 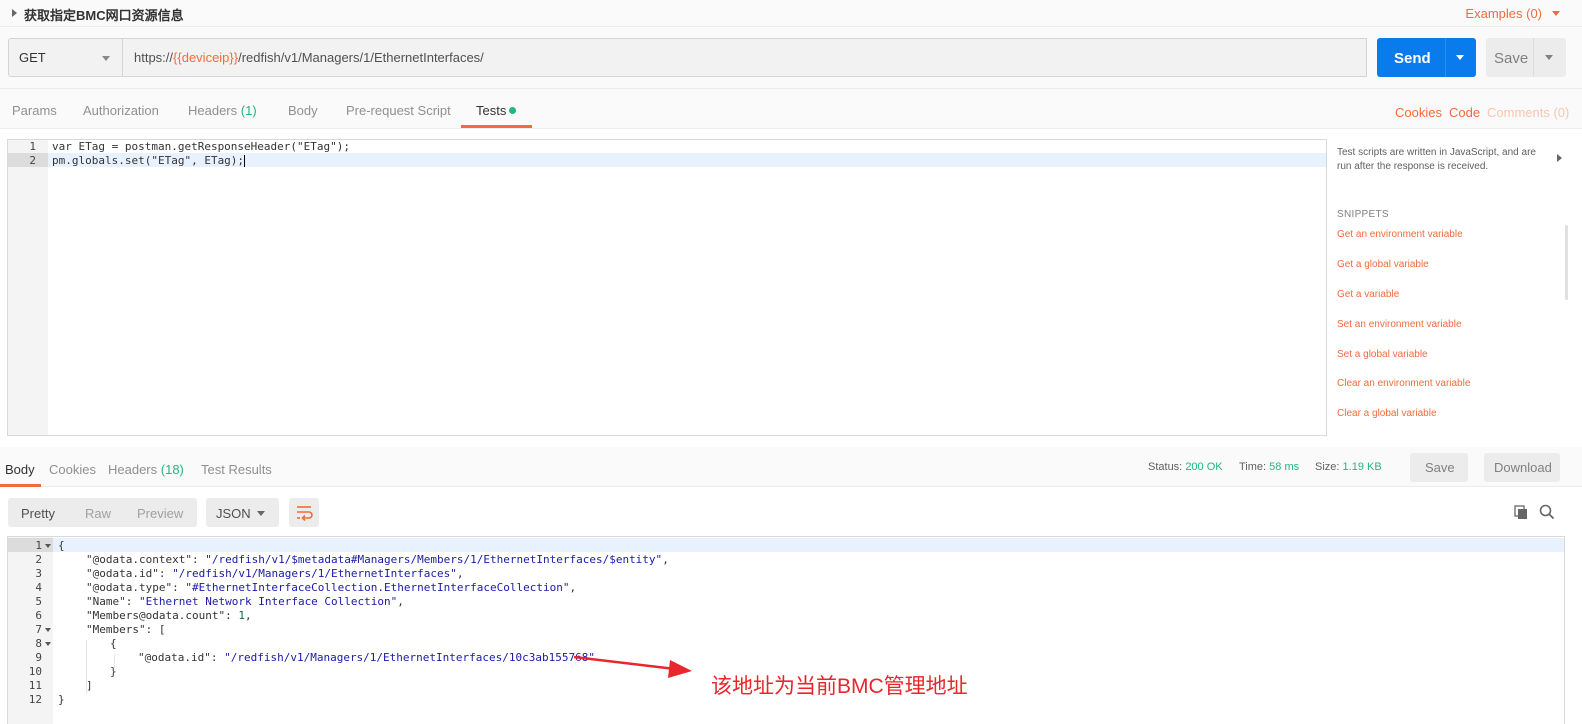 I want to click on send-options-caret-icon, so click(x=1460, y=57).